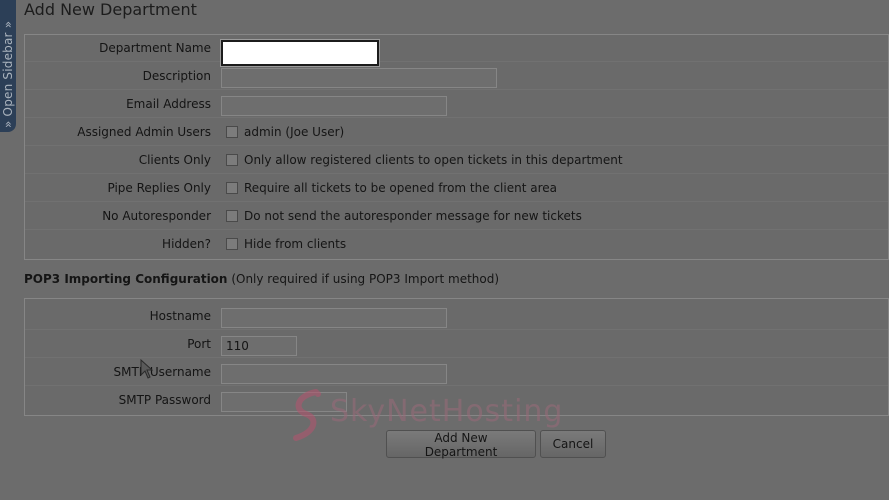  Describe the element at coordinates (359, 78) in the screenshot. I see `description-input` at that location.